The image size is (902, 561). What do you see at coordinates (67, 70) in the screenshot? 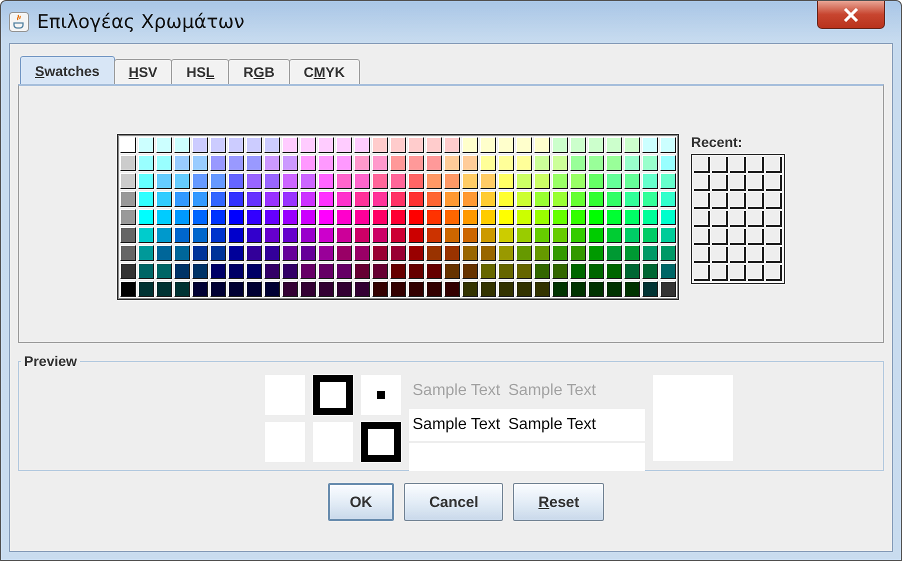
I see `tab: Swatches` at bounding box center [67, 70].